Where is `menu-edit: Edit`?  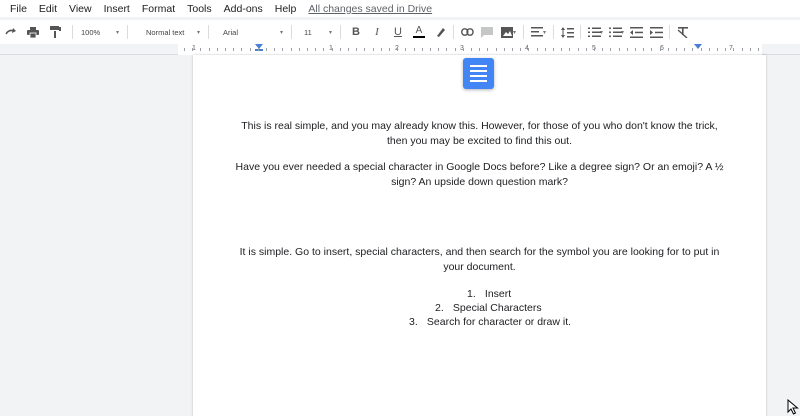
menu-edit: Edit is located at coordinates (48, 9).